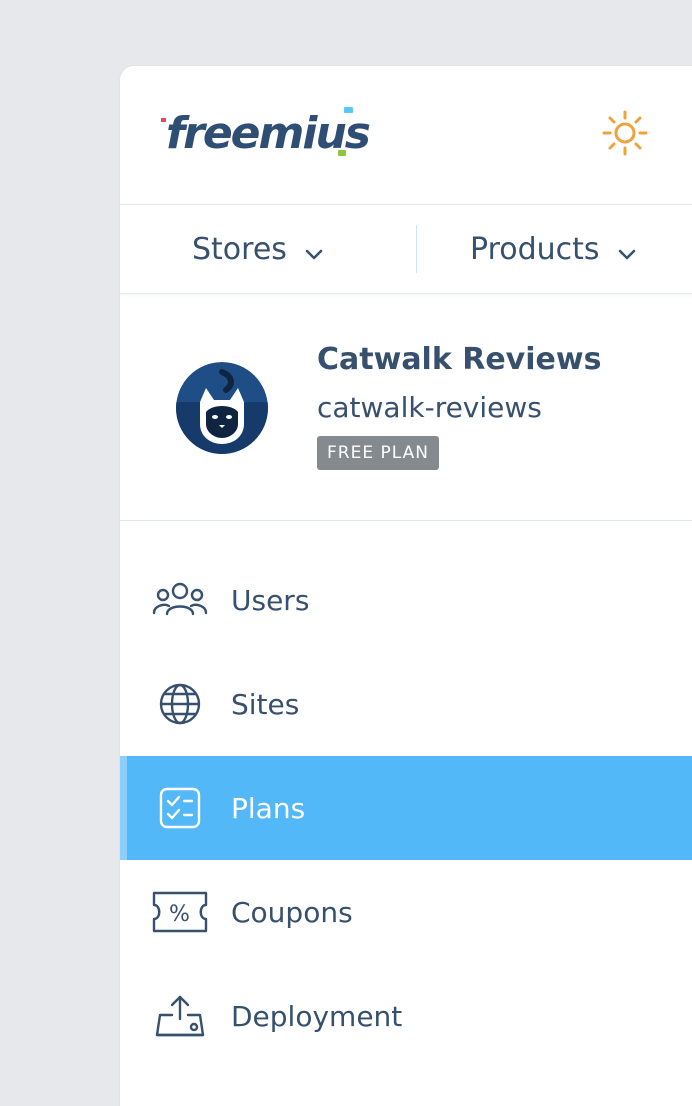 This screenshot has width=692, height=1106. I want to click on sidebar-item-users: Users, so click(406, 600).